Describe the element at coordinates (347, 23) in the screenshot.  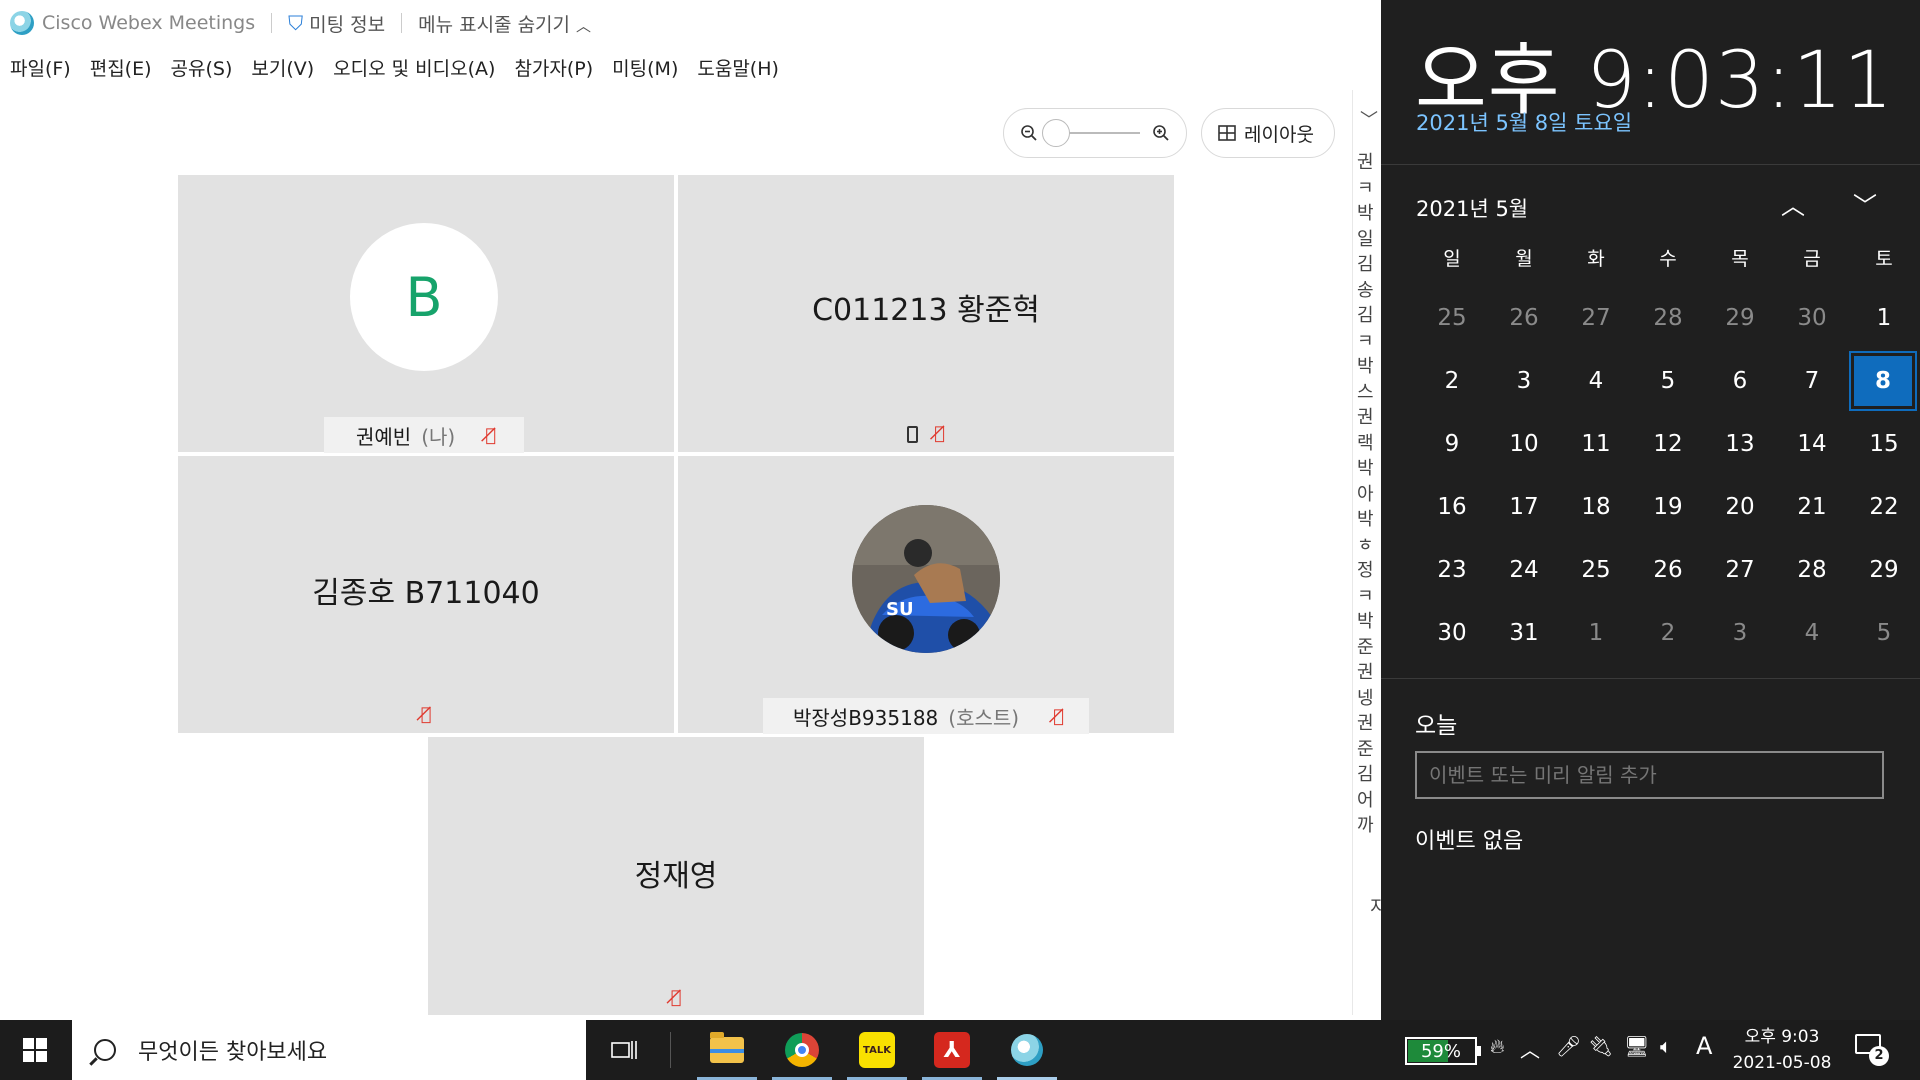
I see `meeting-info-button: 미팅 정보` at that location.